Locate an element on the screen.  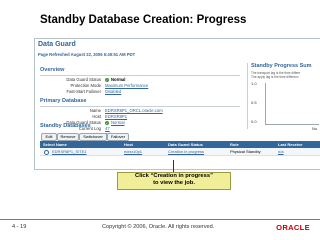
col-host: Host is located at coordinates (128, 144).